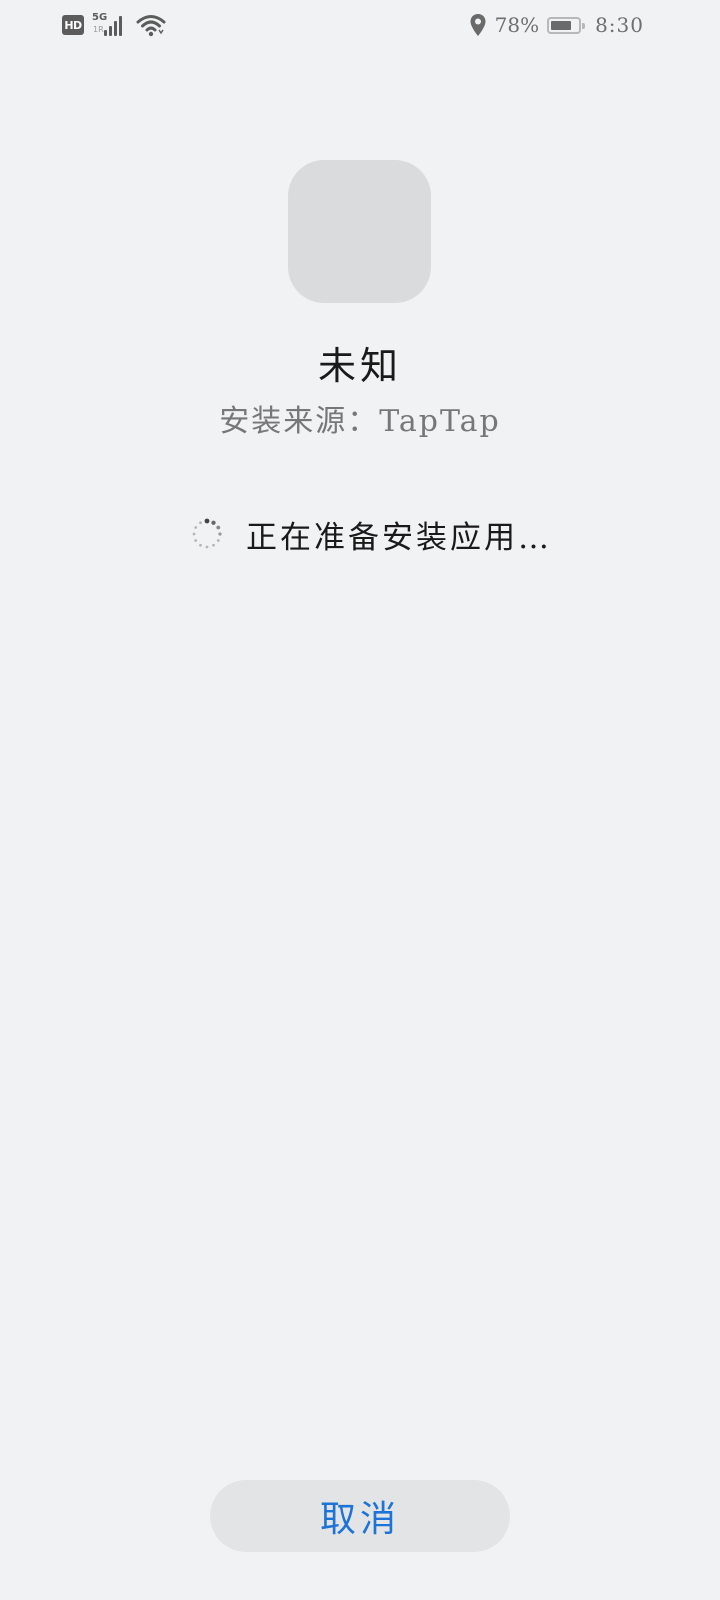 This screenshot has height=1600, width=720. Describe the element at coordinates (360, 1516) in the screenshot. I see `cancel-button: 取消` at that location.